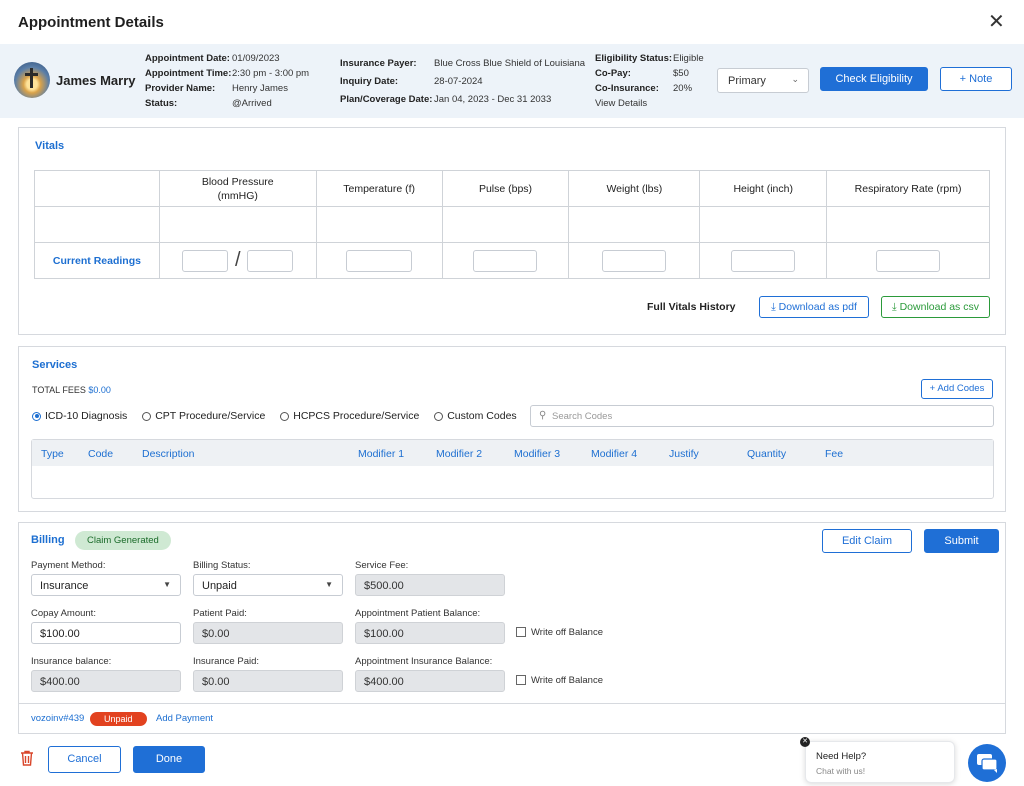 This screenshot has height=786, width=1024. I want to click on cancel-button: Cancel, so click(84, 759).